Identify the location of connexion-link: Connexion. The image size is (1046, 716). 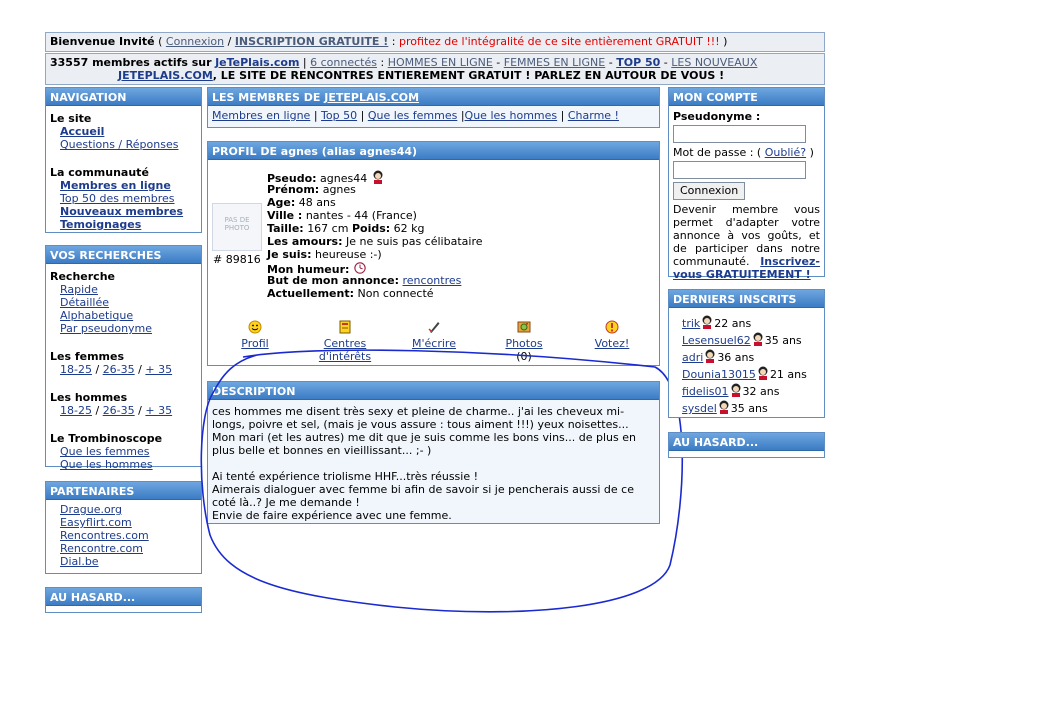
(195, 41).